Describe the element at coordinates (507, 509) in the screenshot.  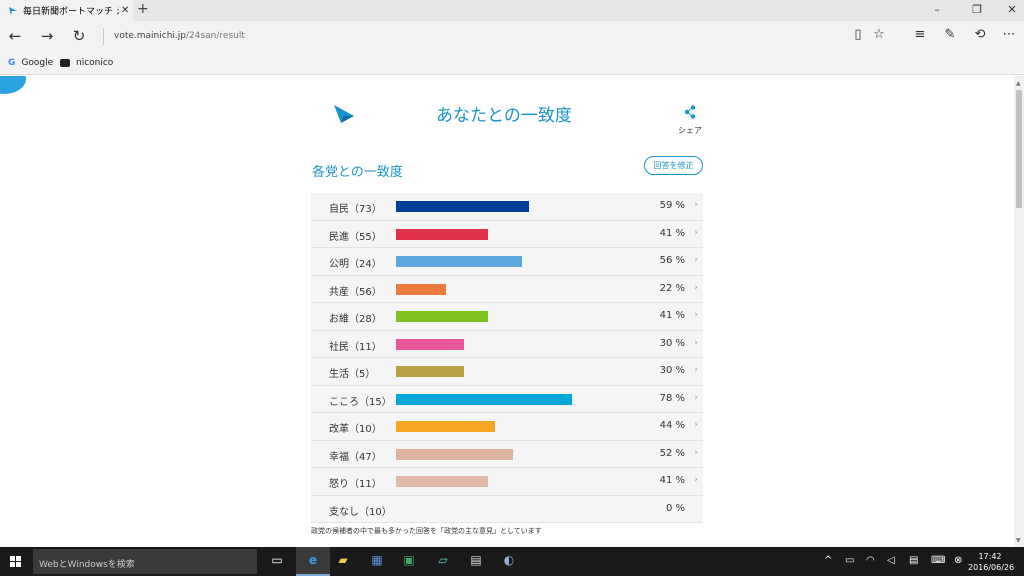
I see `result-row: 支なし（10） 0 %` at that location.